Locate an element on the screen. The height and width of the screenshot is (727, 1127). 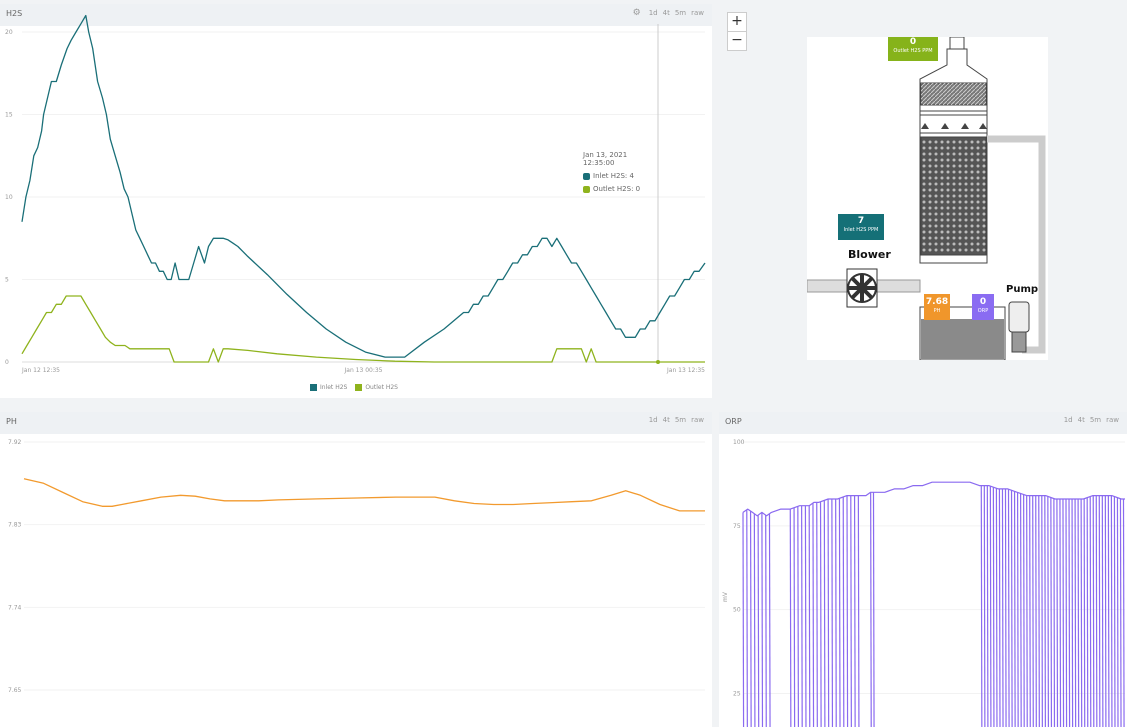
y-tick-label: 75 is located at coordinates (737, 526).